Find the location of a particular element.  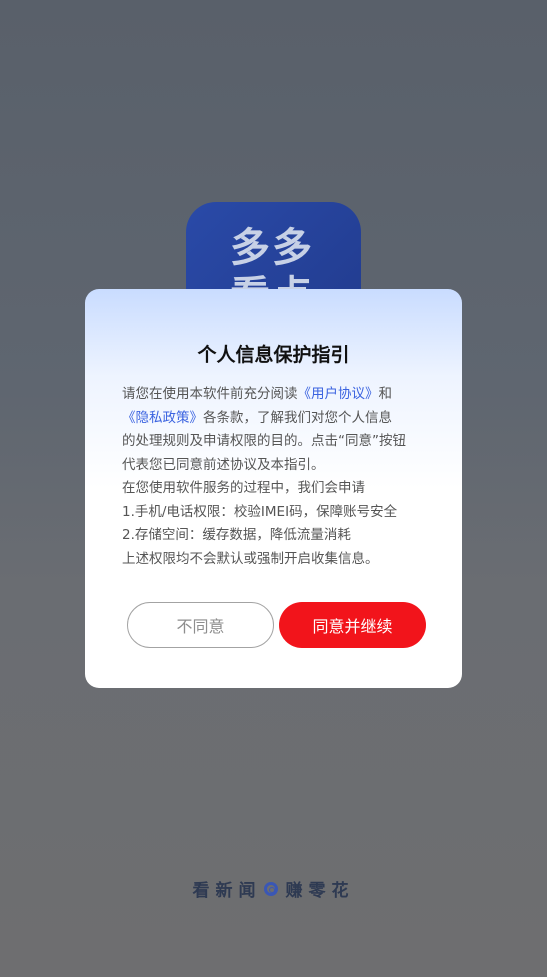

body-line-6: 1.手机/电话权限：校验IMEI码，保障账号安全 is located at coordinates (260, 511).